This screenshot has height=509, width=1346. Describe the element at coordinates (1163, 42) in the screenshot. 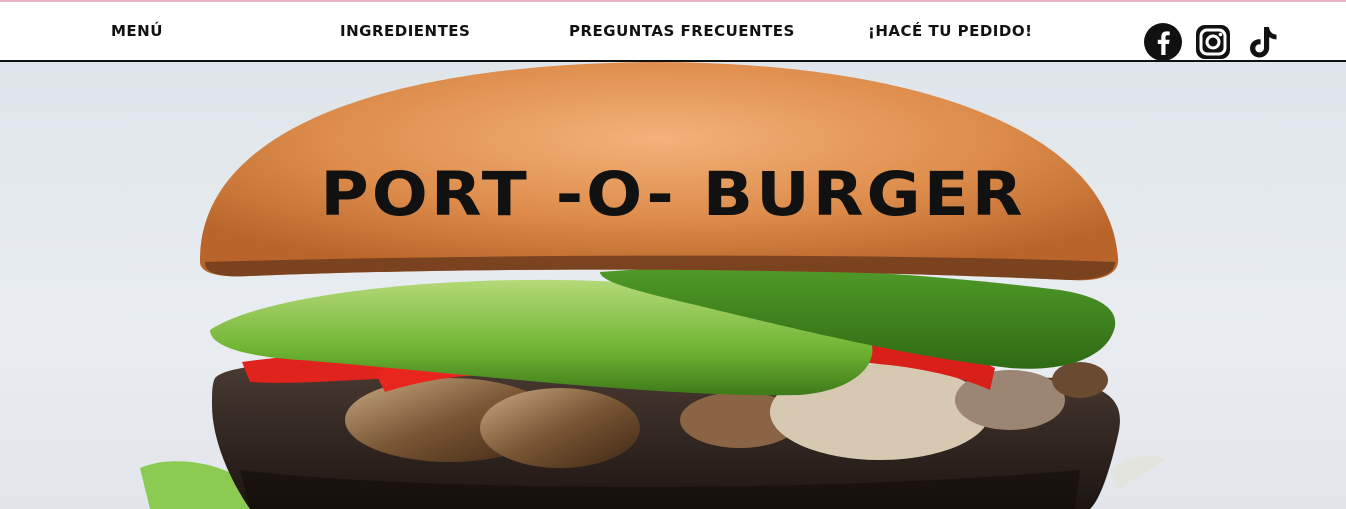

I see `facebook-icon` at that location.